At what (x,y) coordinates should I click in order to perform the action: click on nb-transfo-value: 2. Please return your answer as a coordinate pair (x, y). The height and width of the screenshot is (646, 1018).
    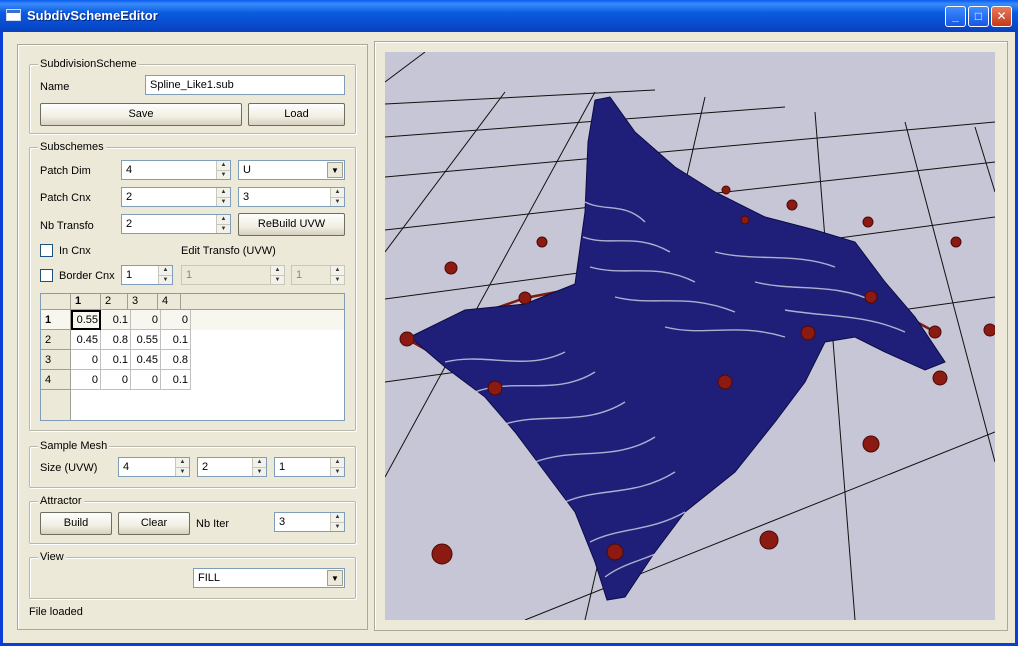
    Looking at the image, I should click on (129, 224).